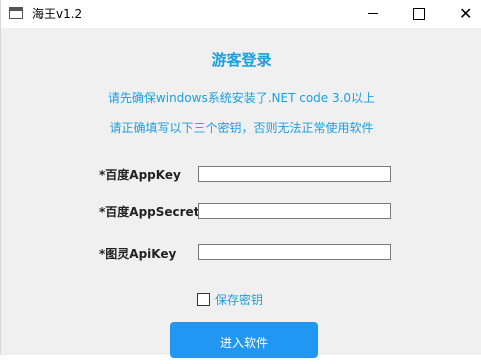  I want to click on maximize-icon, so click(419, 14).